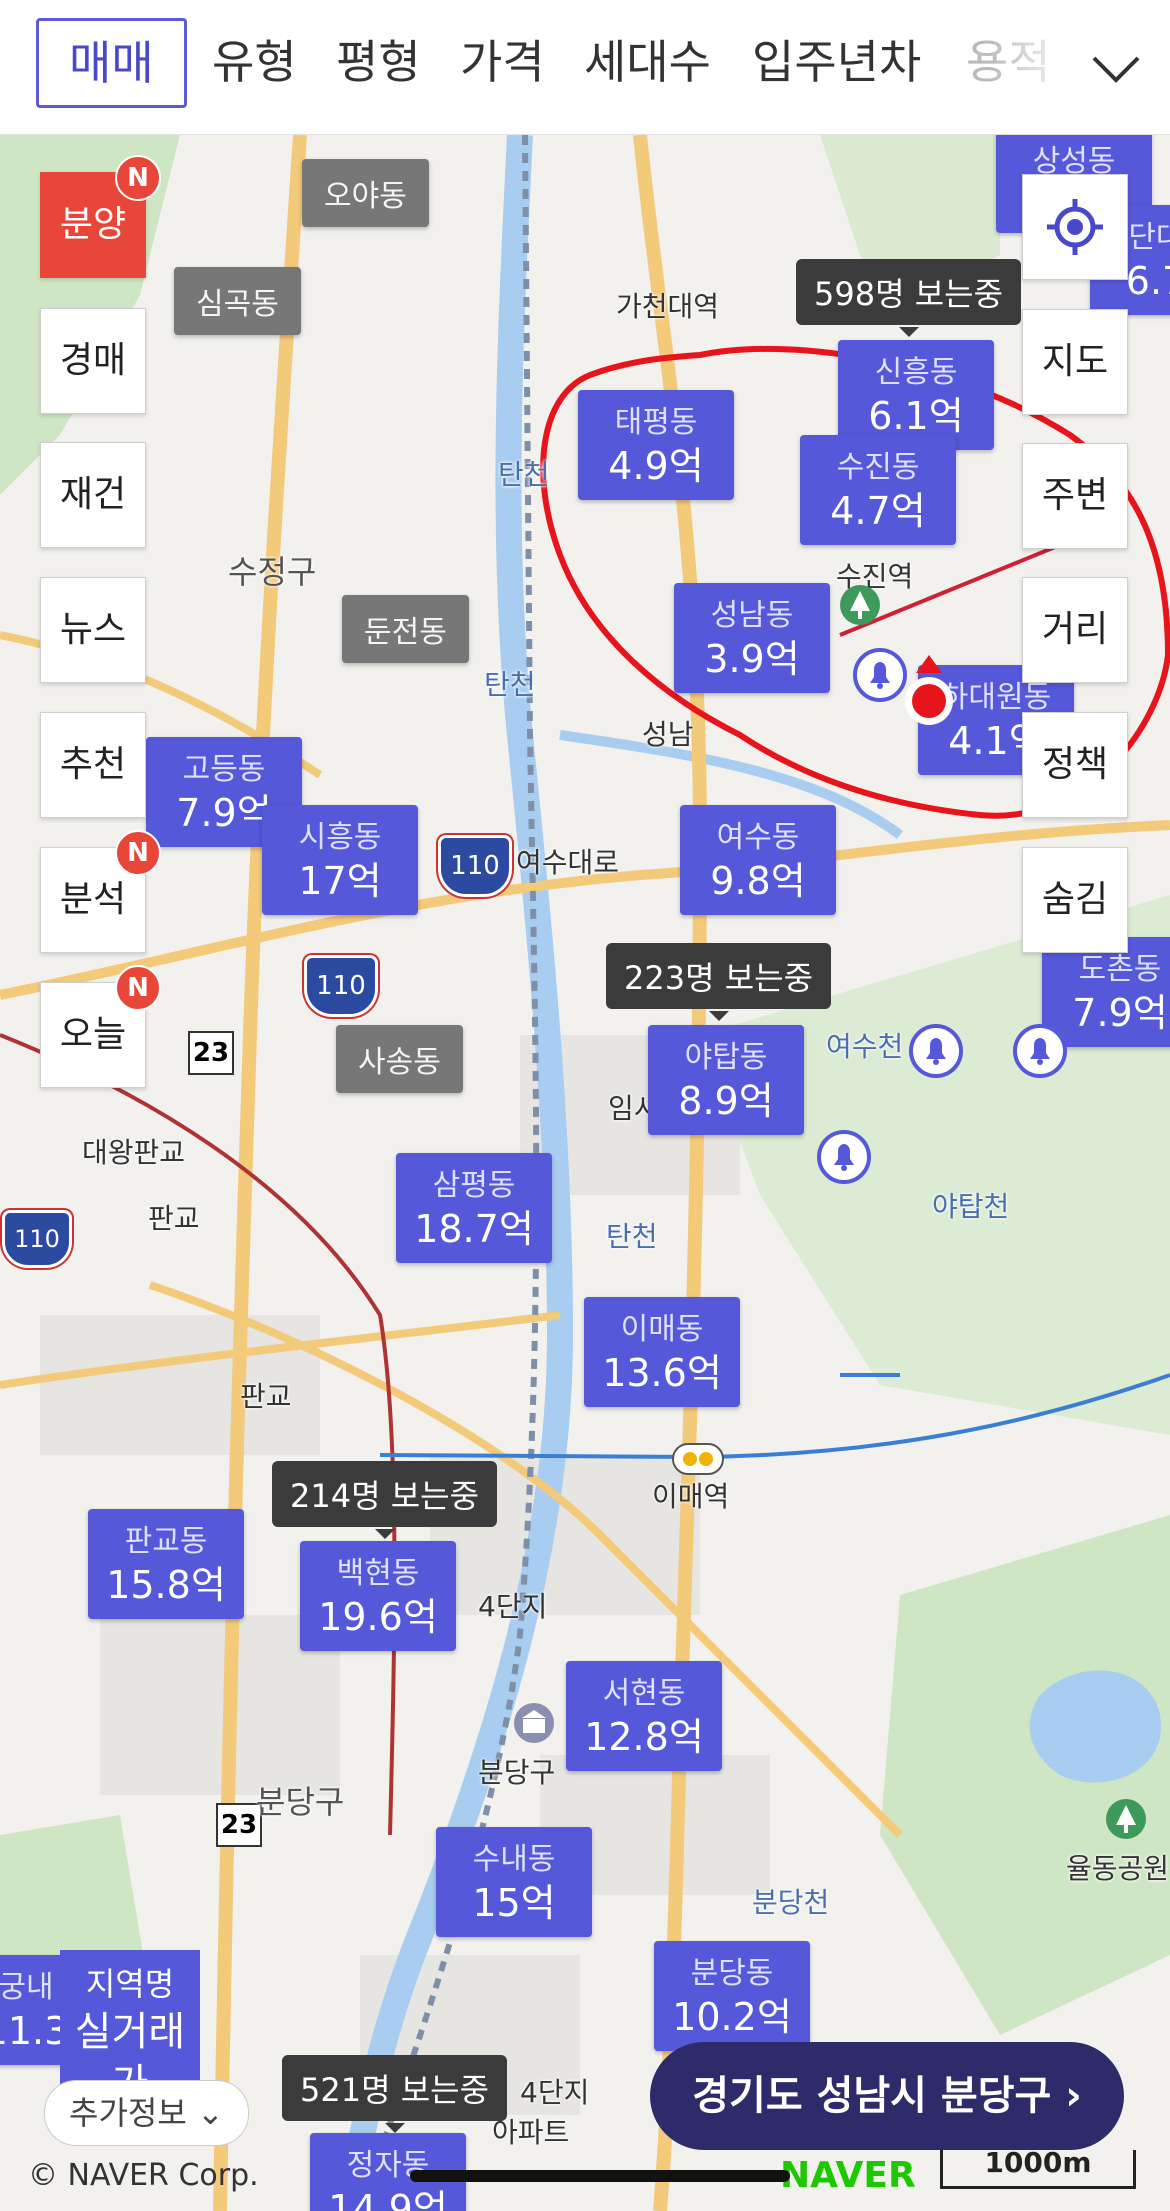 This screenshot has height=2211, width=1170. I want to click on map-type-button: 지도, so click(1075, 362).